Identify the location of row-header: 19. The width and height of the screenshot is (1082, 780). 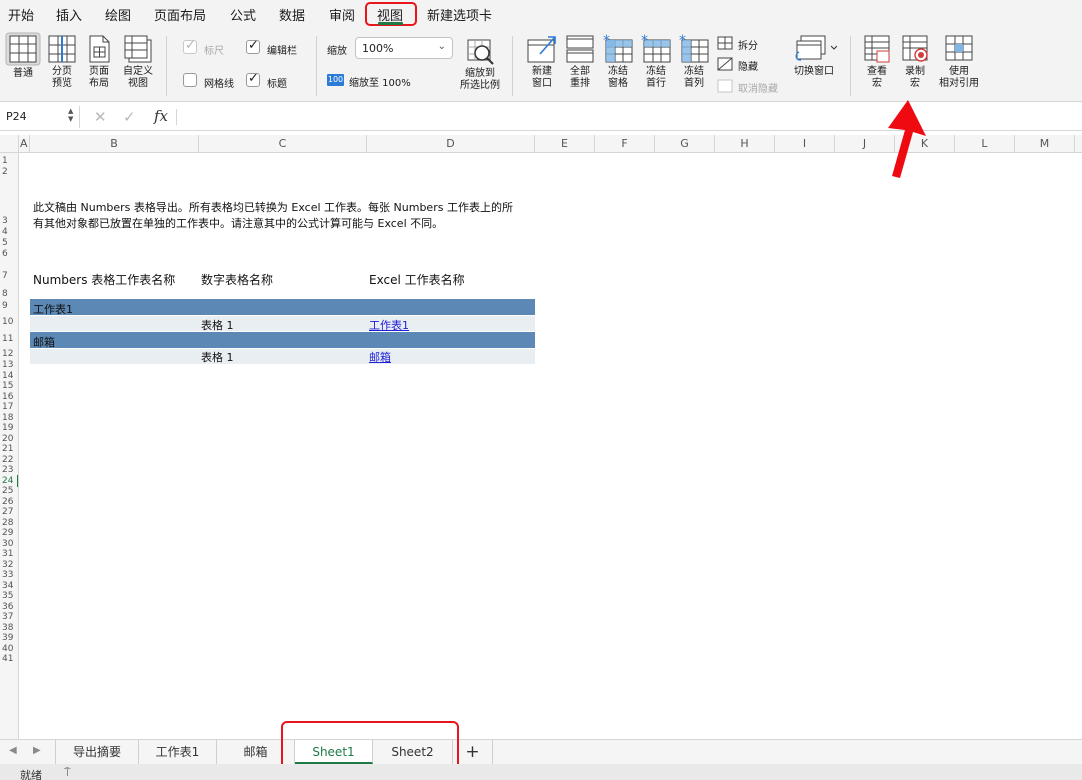
(9, 428).